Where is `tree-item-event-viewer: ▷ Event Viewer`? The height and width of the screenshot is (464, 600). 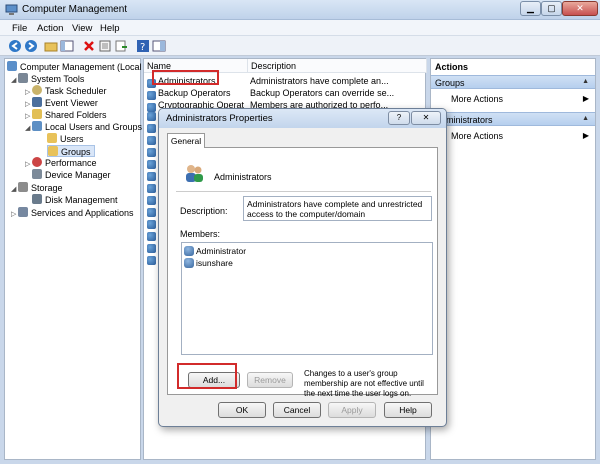 tree-item-event-viewer: ▷ Event Viewer is located at coordinates (61, 103).